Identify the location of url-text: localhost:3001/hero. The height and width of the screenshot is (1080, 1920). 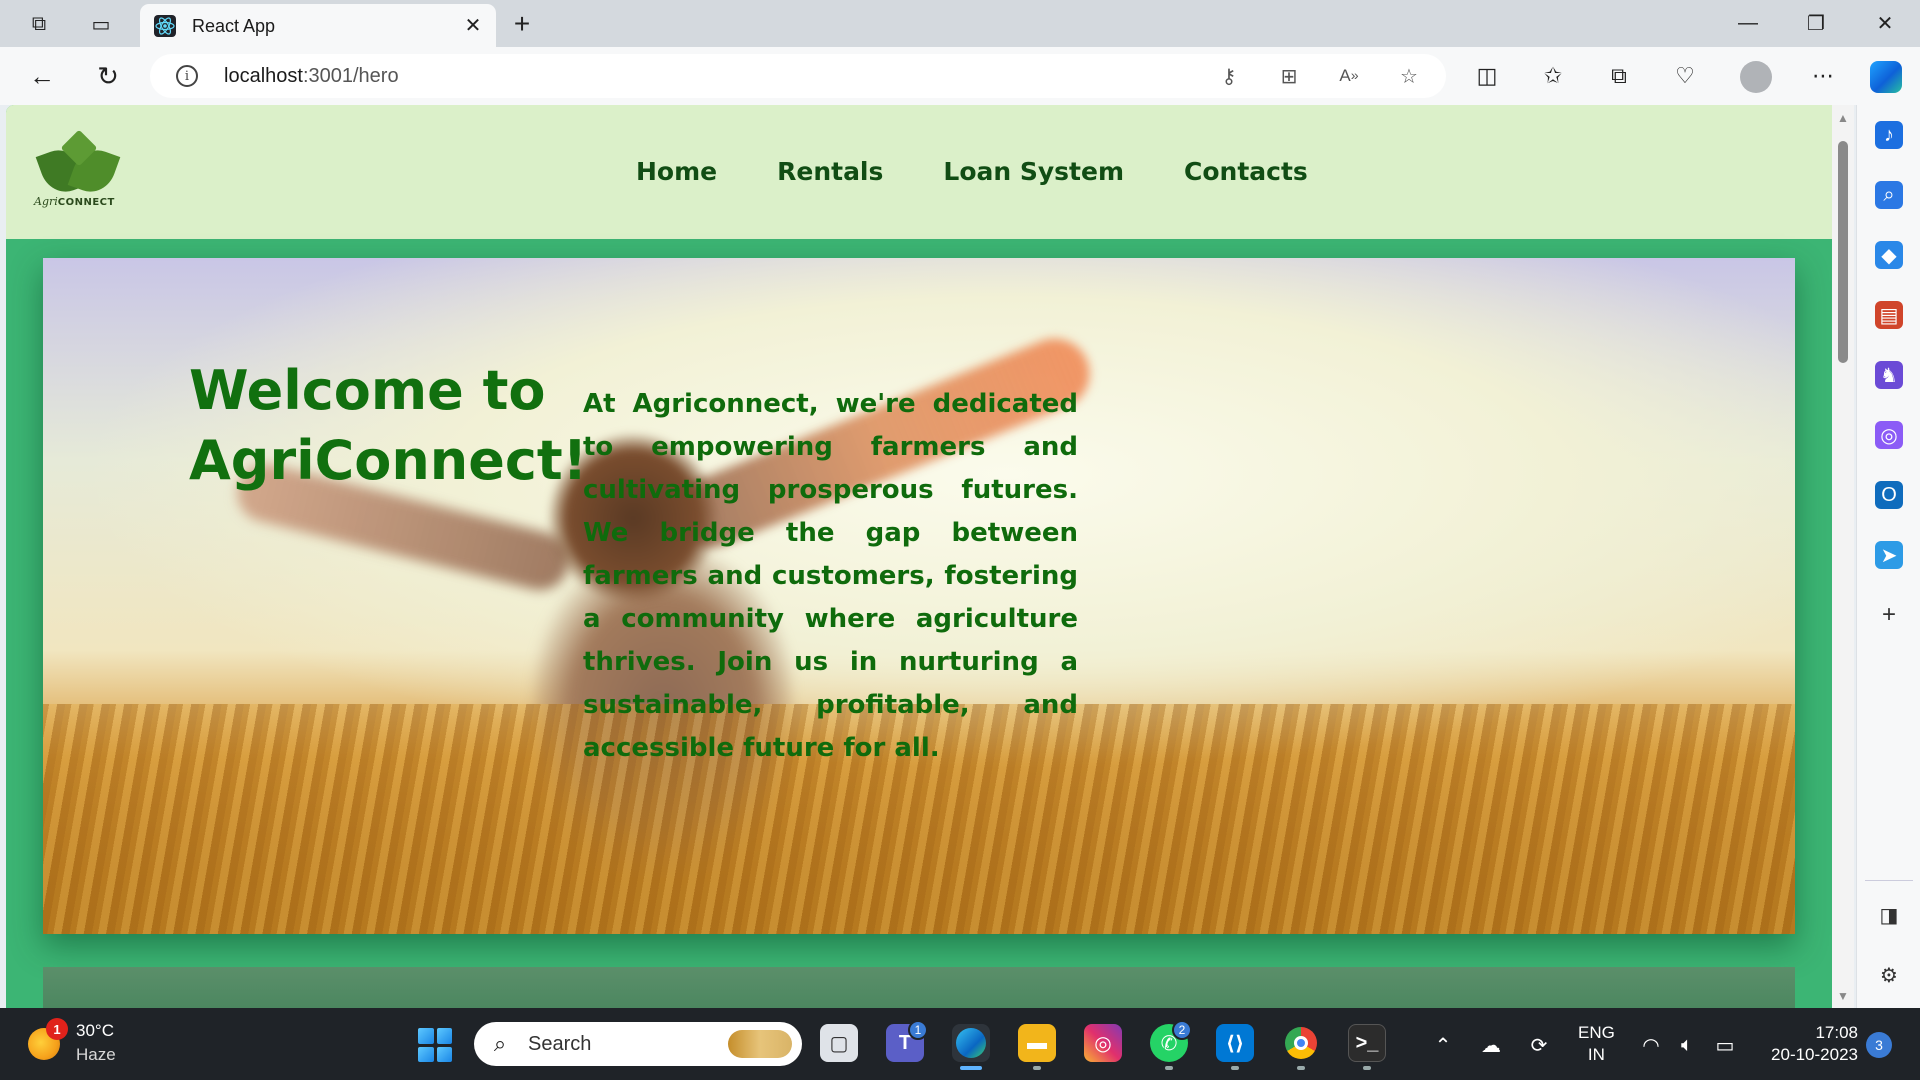
(311, 76).